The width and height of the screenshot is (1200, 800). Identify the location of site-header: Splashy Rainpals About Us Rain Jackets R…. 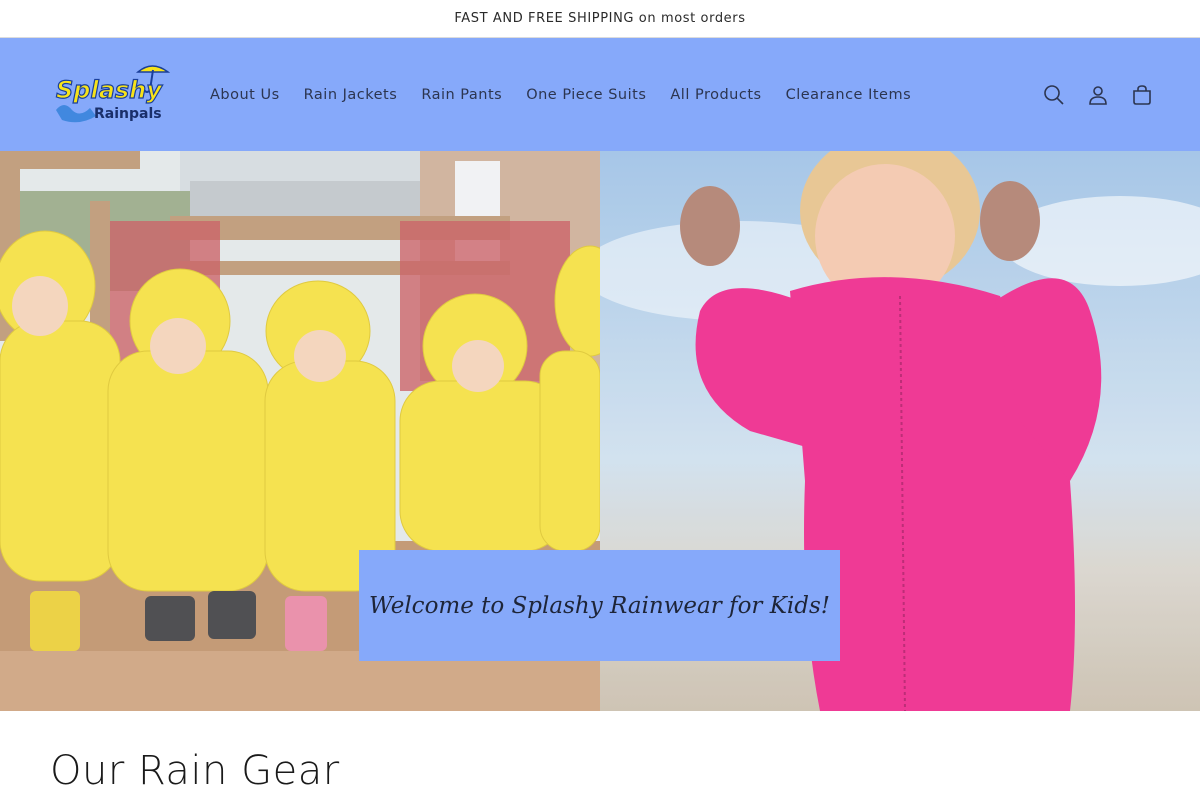
(600, 94).